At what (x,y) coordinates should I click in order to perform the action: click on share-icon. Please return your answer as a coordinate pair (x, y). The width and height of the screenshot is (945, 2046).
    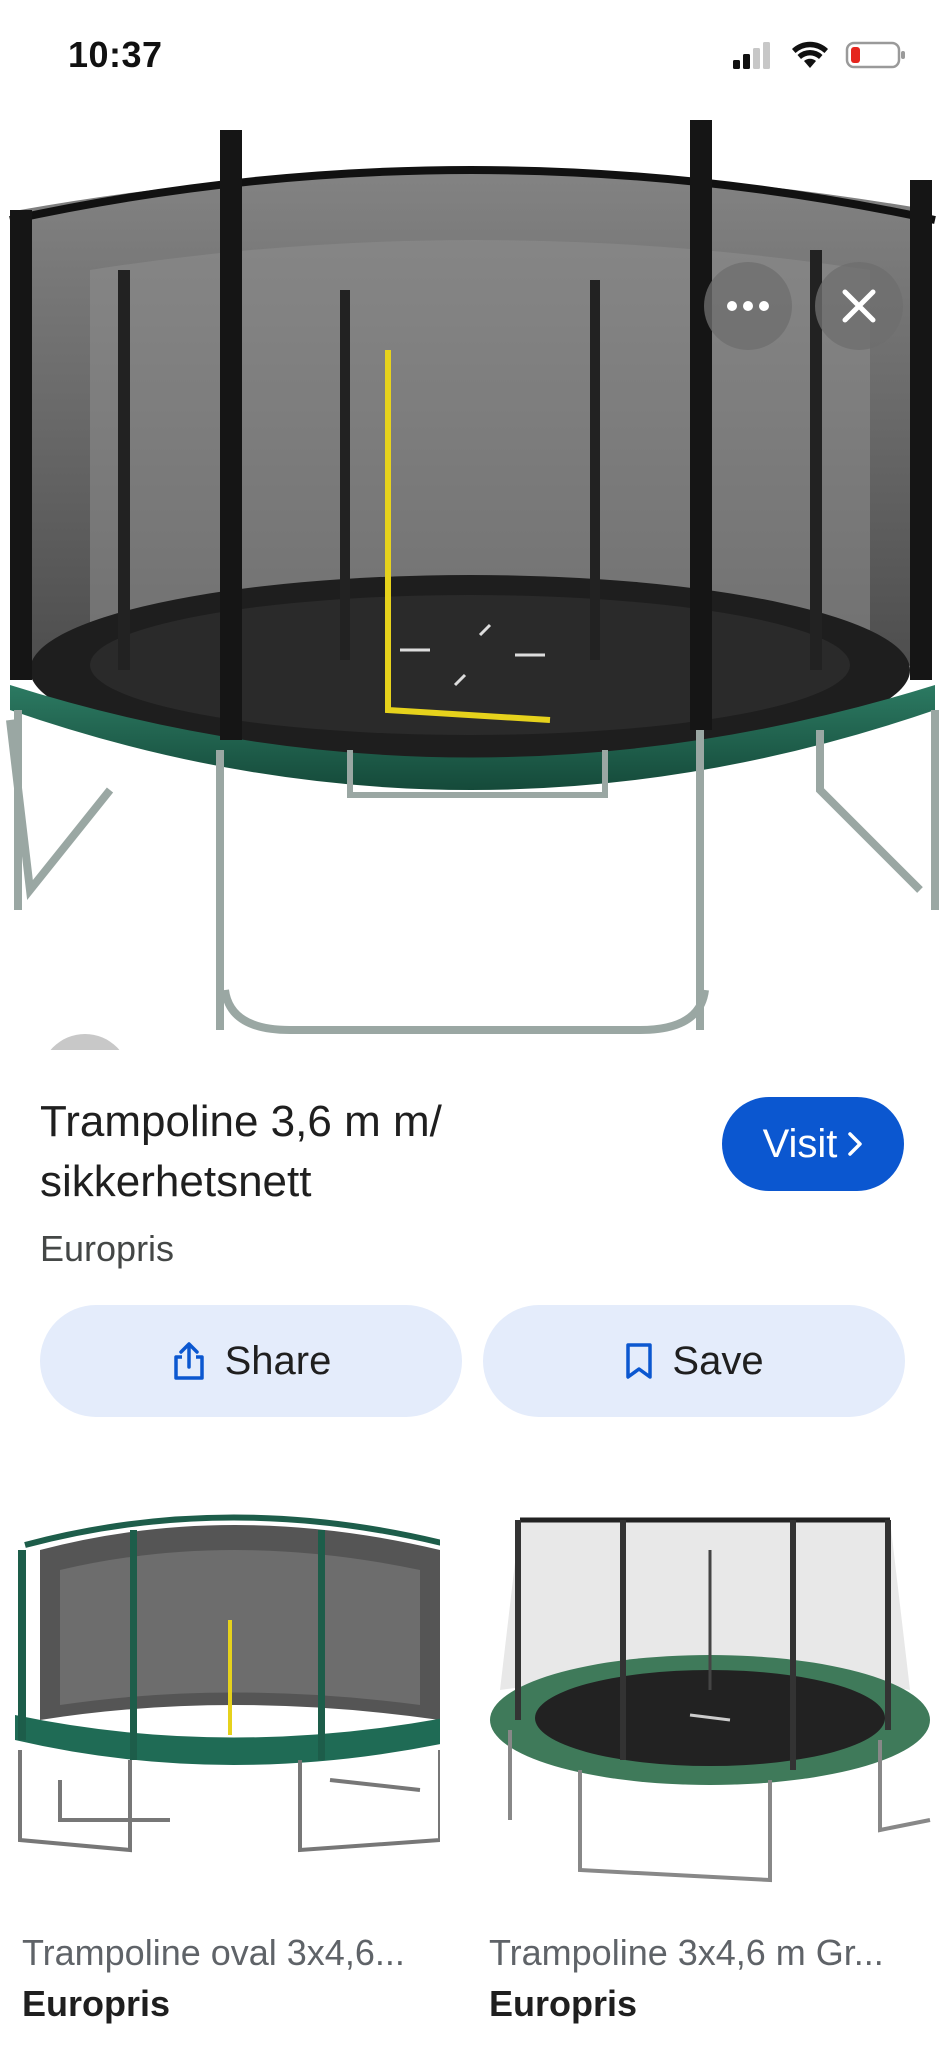
    Looking at the image, I should click on (188, 1361).